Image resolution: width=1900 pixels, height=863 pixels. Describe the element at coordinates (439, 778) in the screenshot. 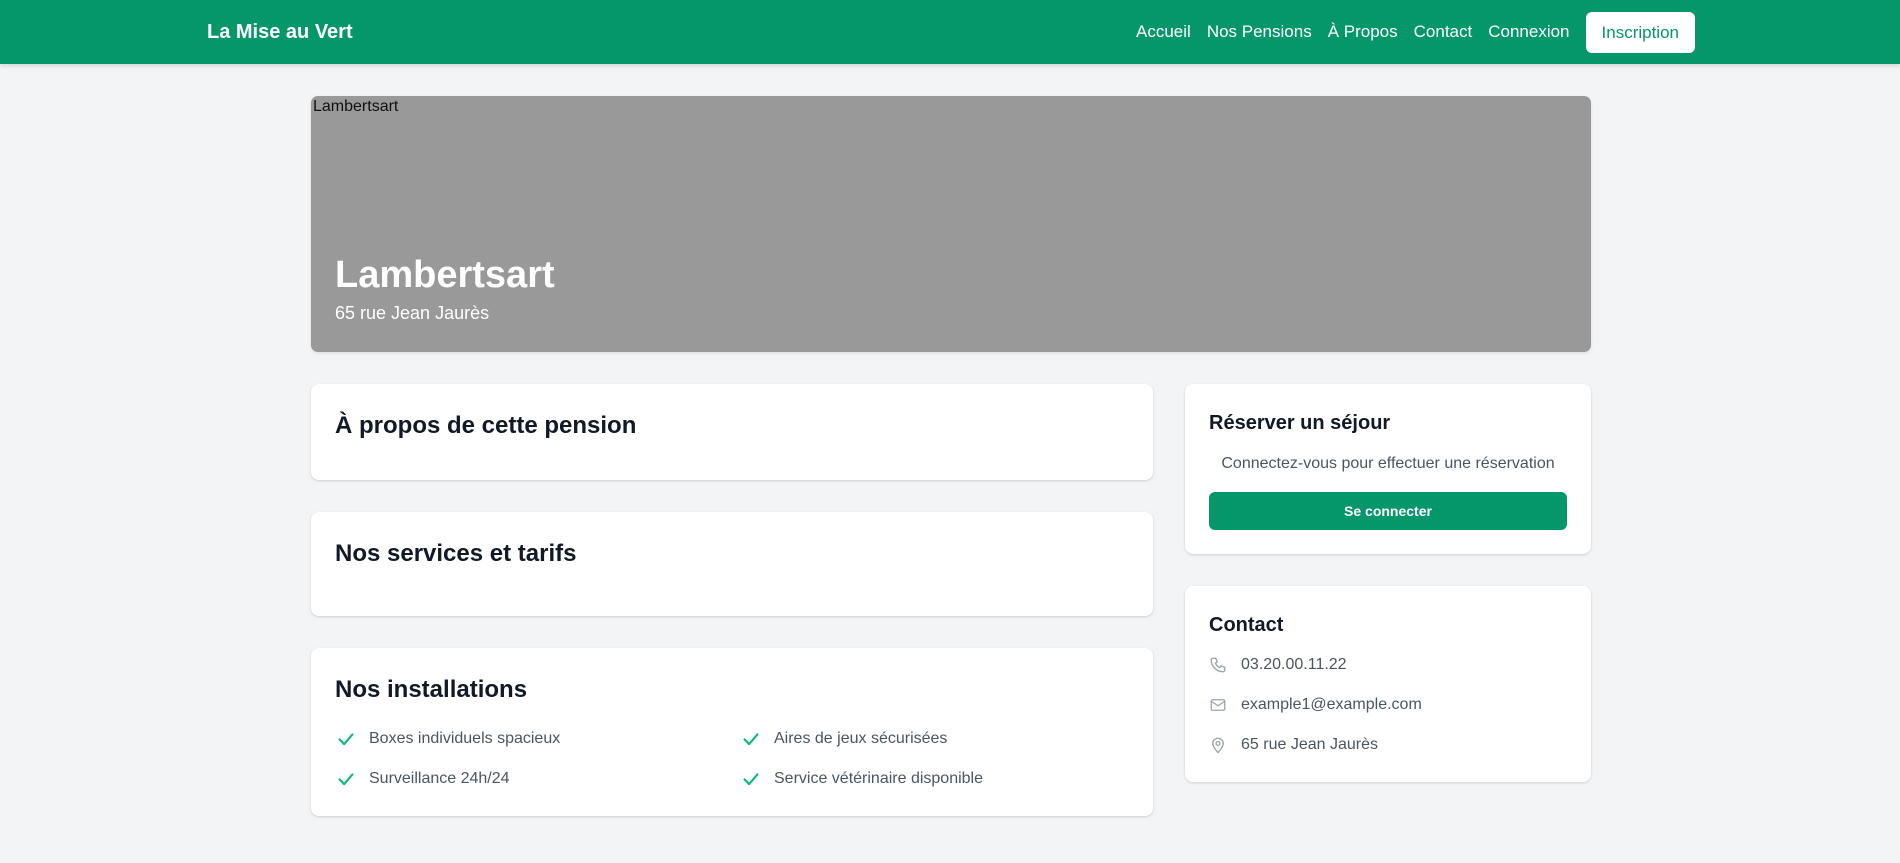

I see `feature-label: Surveillance 24h/24` at that location.